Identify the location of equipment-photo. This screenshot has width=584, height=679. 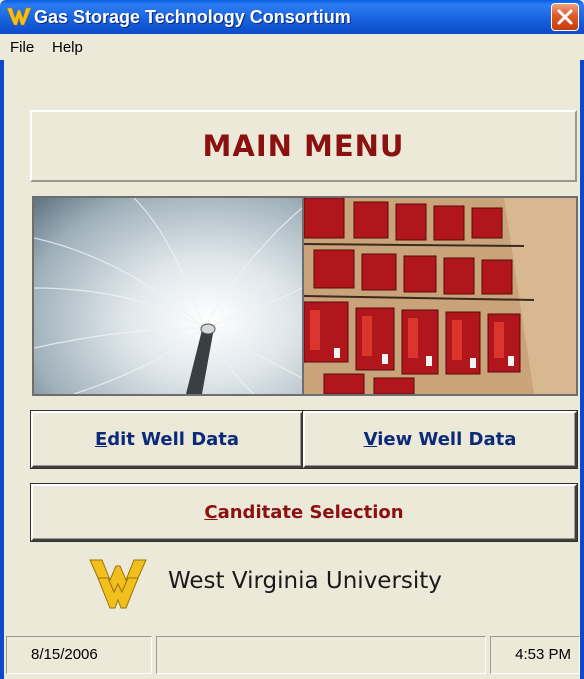
(440, 296).